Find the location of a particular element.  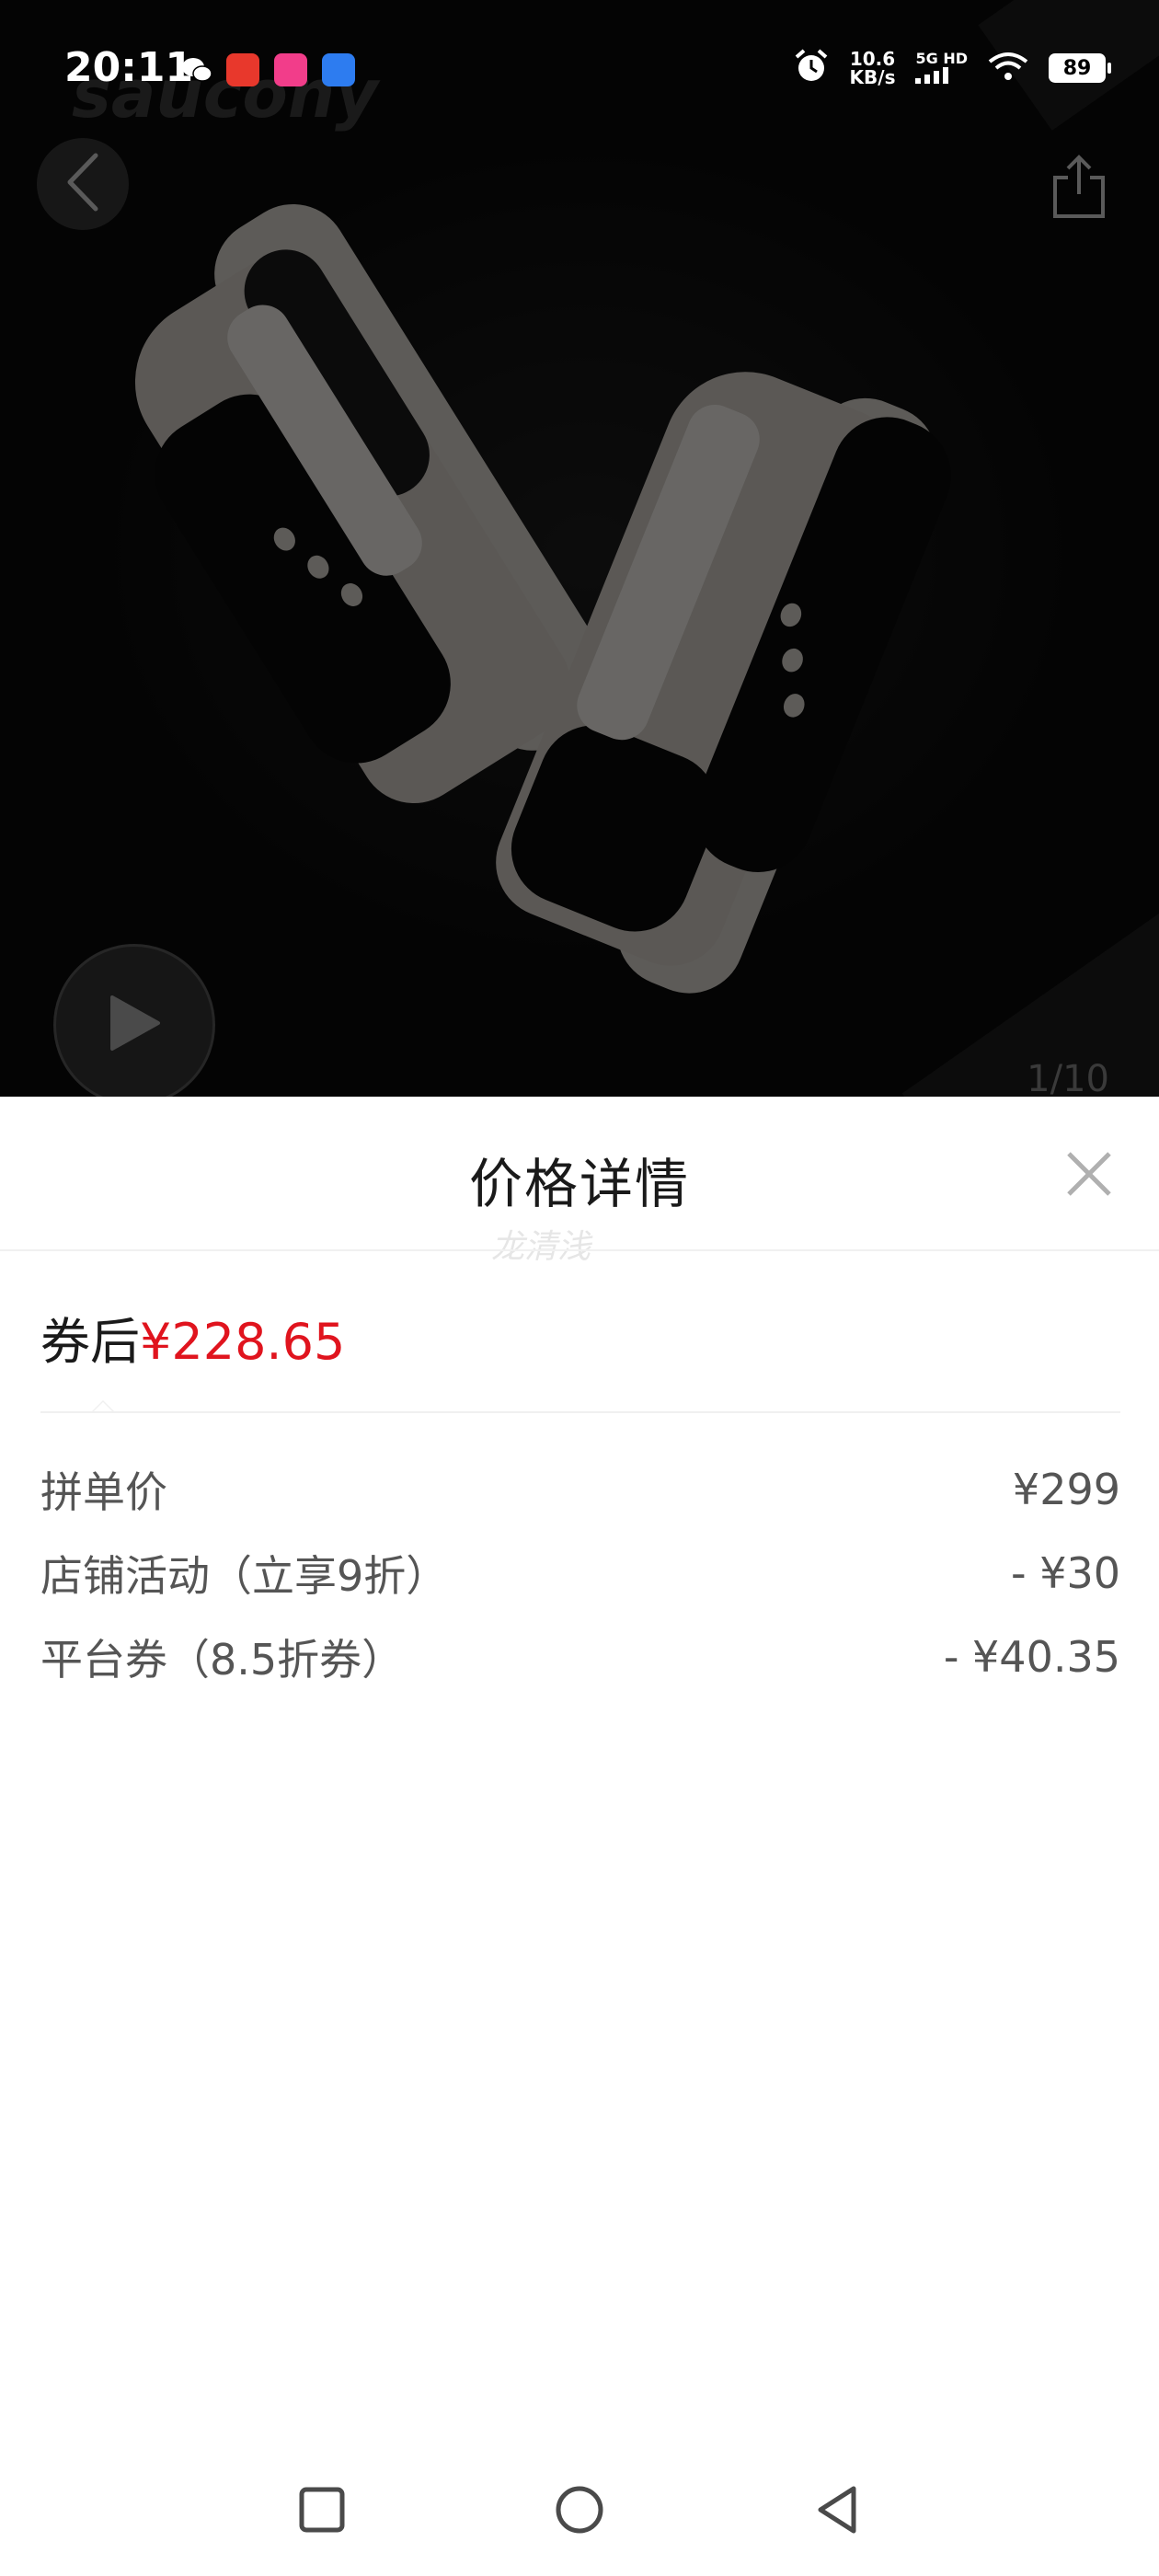

circle-icon is located at coordinates (579, 2511).